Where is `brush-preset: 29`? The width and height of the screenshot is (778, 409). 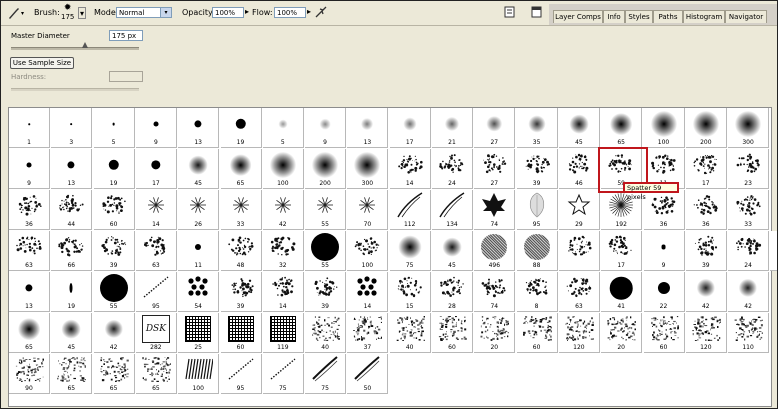 brush-preset: 29 is located at coordinates (579, 210).